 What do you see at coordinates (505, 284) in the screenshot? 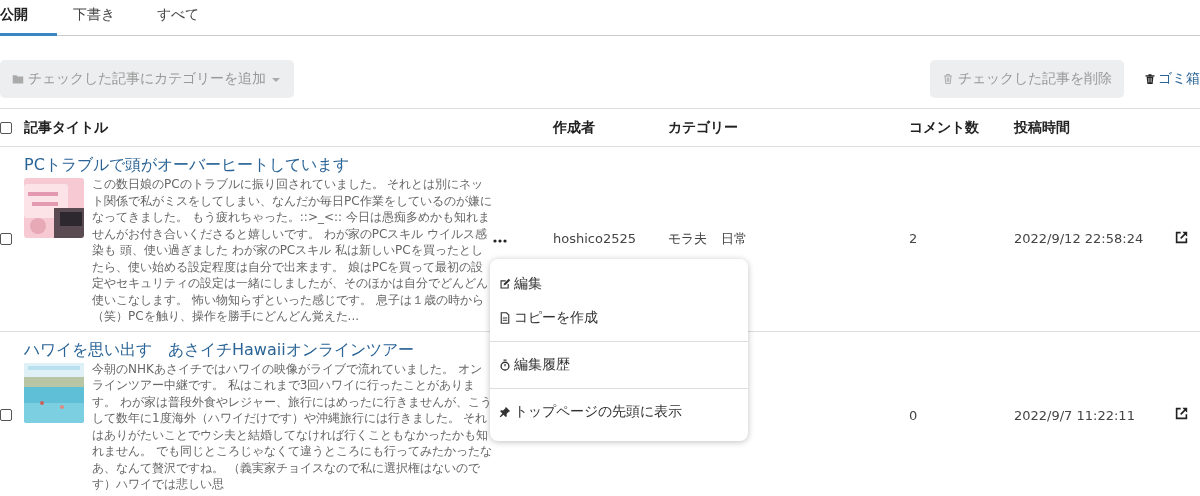
I see `edit-icon` at bounding box center [505, 284].